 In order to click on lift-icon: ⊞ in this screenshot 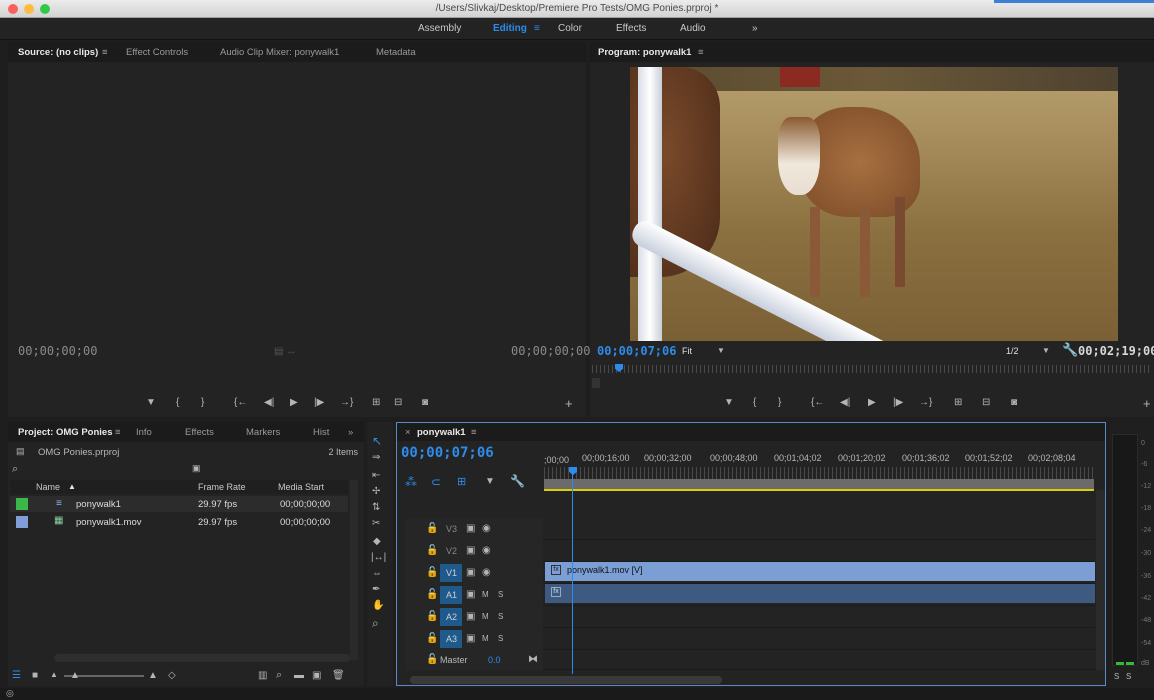, I will do `click(958, 402)`.